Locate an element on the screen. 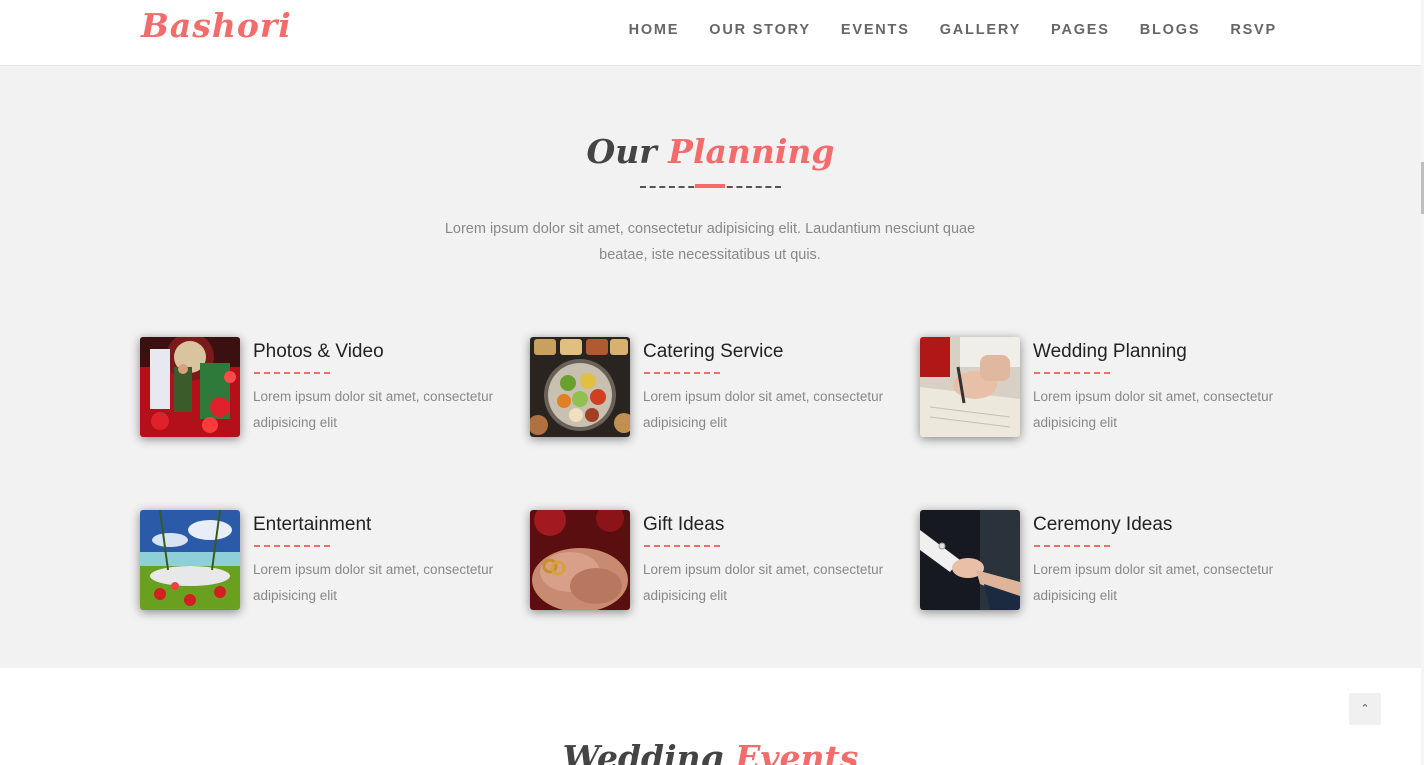  scroll-top-button: ⌃ is located at coordinates (1365, 709).